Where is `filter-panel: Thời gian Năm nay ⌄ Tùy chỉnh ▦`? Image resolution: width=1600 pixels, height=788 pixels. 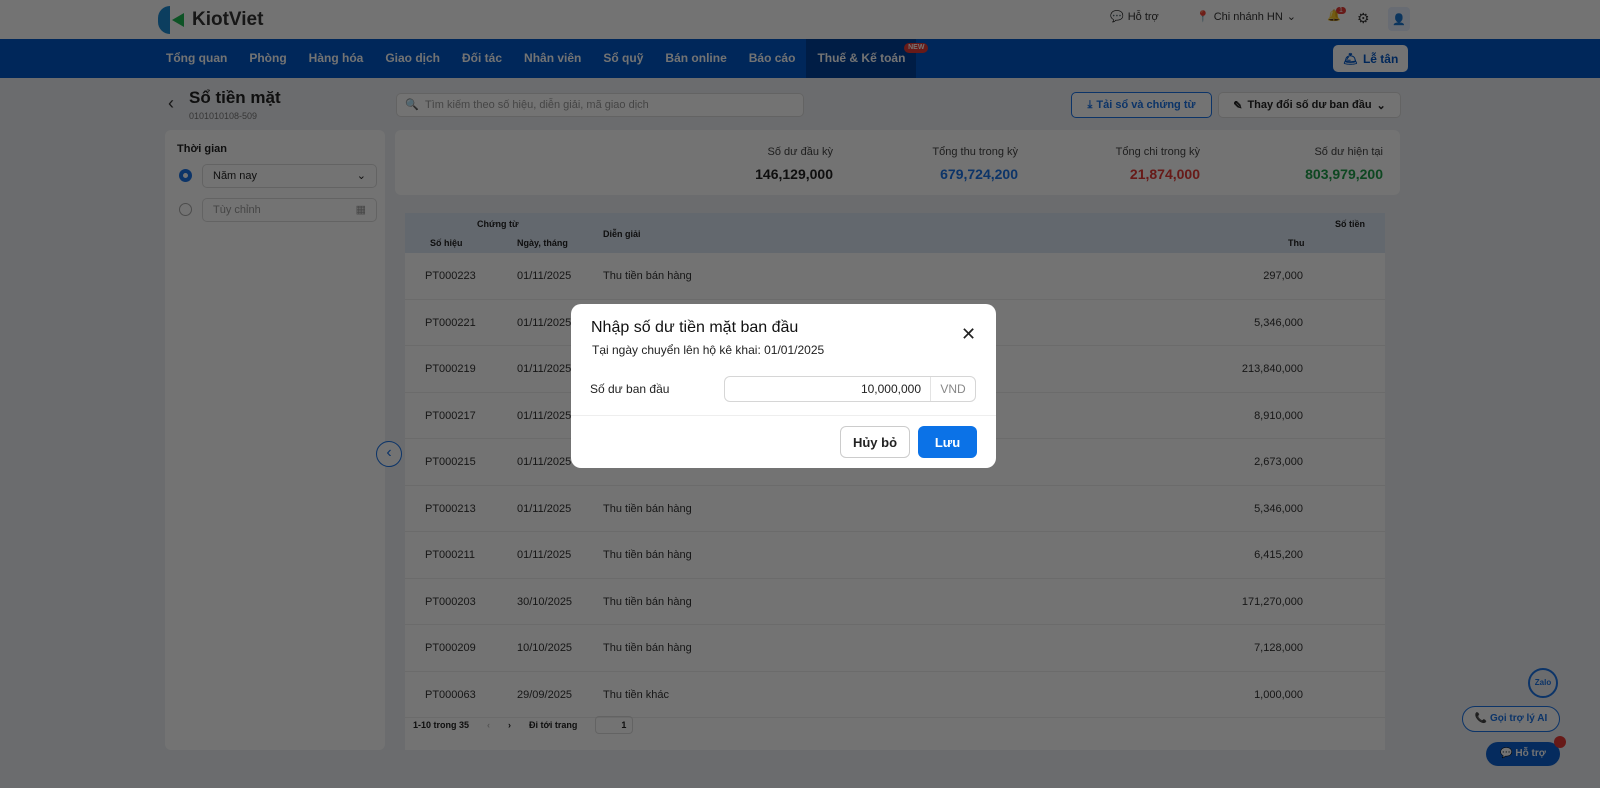
filter-panel: Thời gian Năm nay ⌄ Tùy chỉnh ▦ is located at coordinates (275, 440).